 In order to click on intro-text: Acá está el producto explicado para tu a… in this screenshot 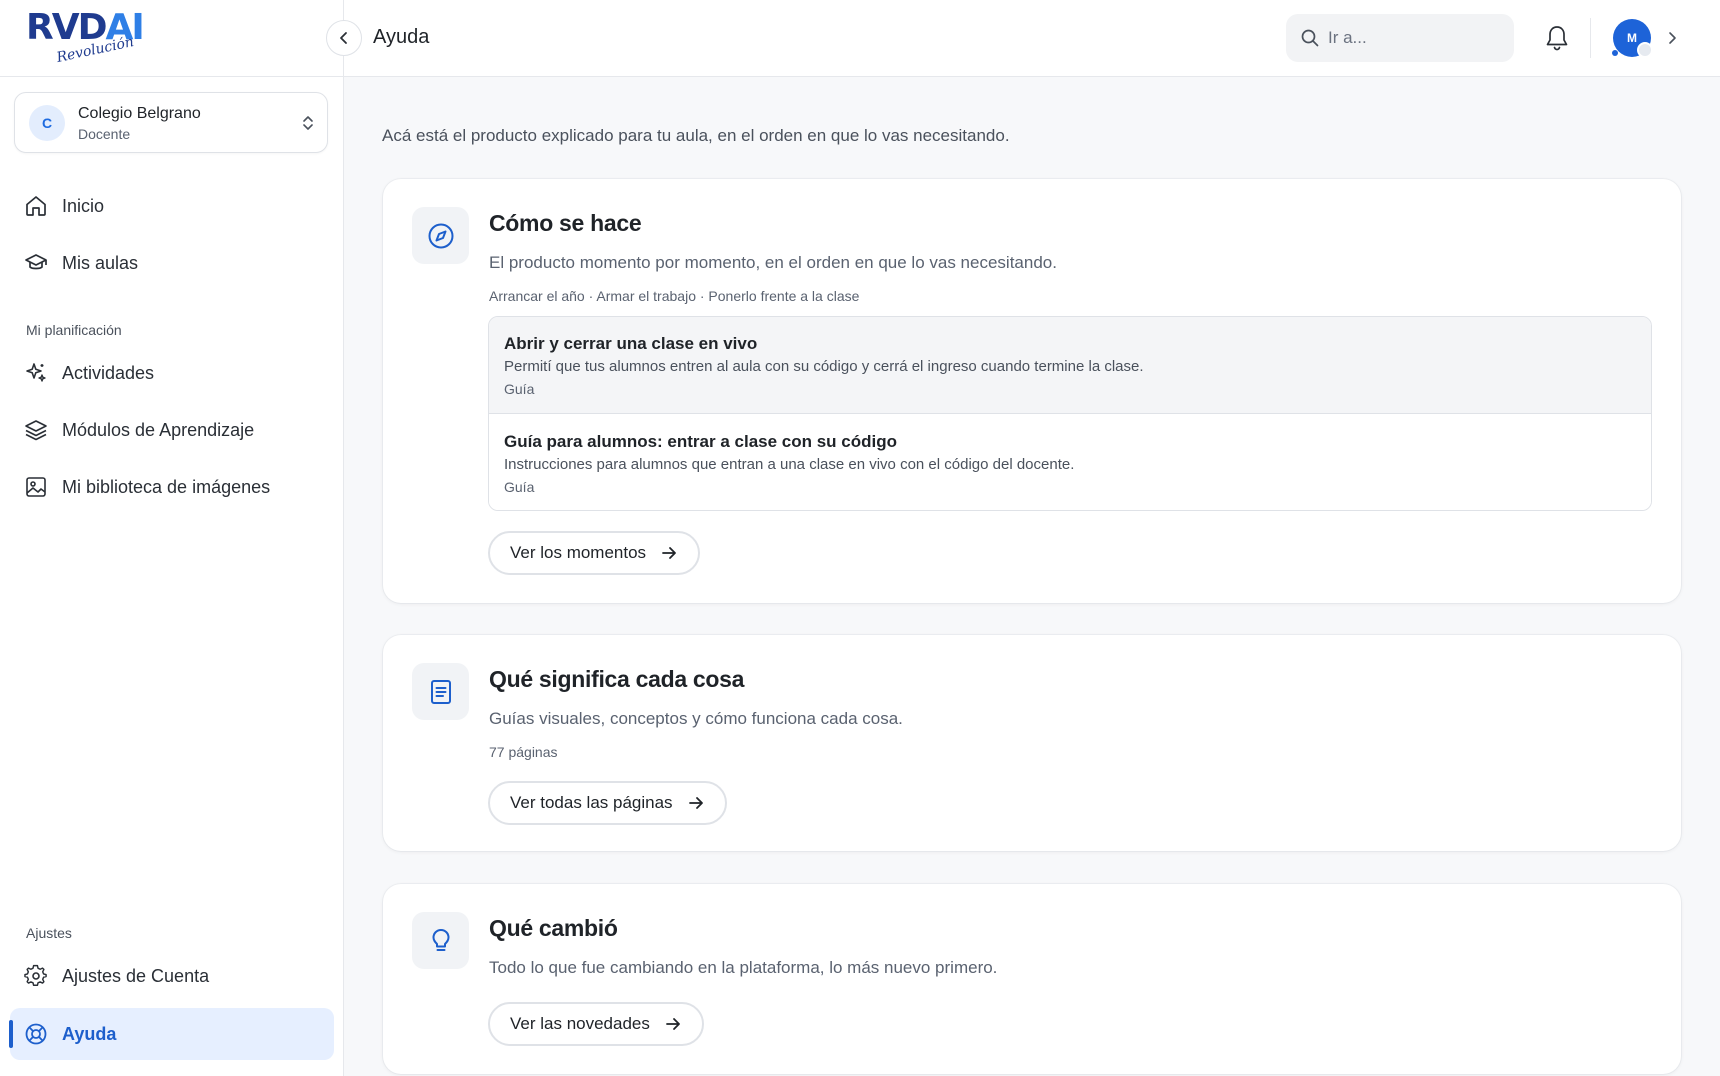, I will do `click(696, 135)`.